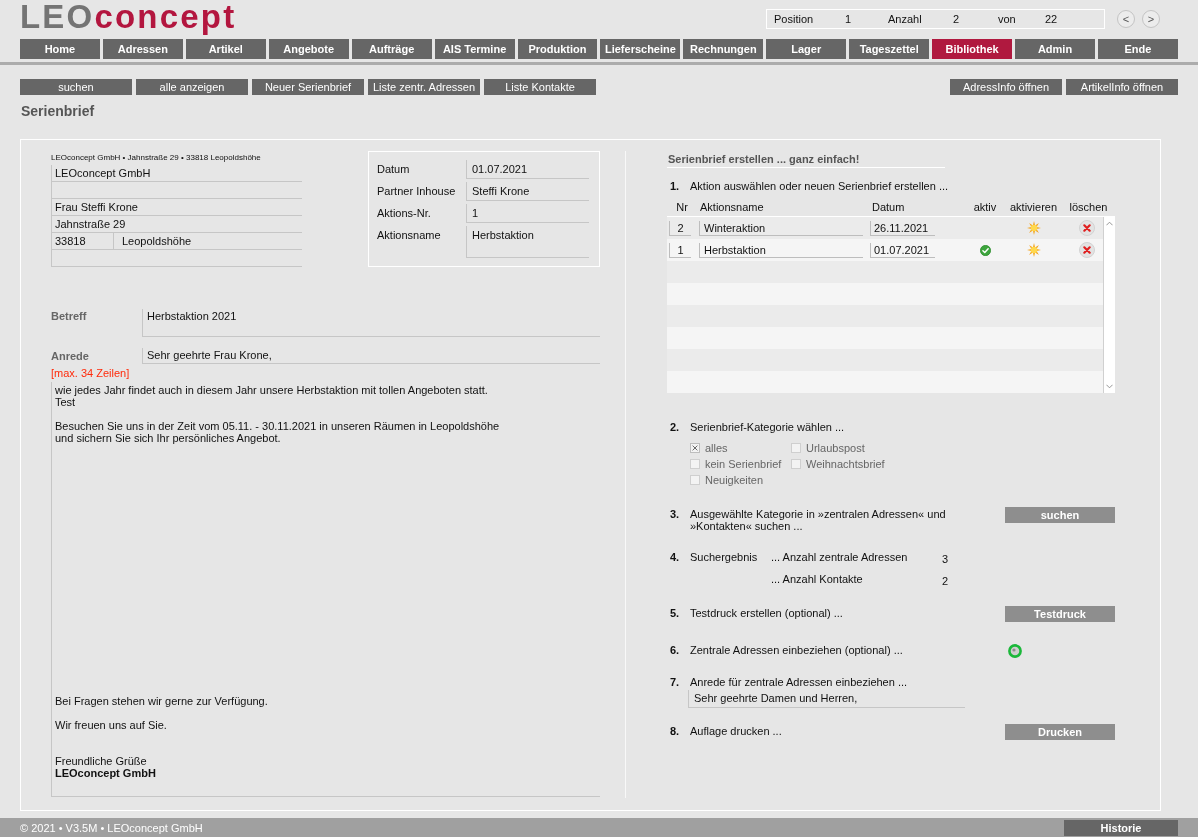 This screenshot has height=837, width=1198. I want to click on nav-tab: Home, so click(60, 49).